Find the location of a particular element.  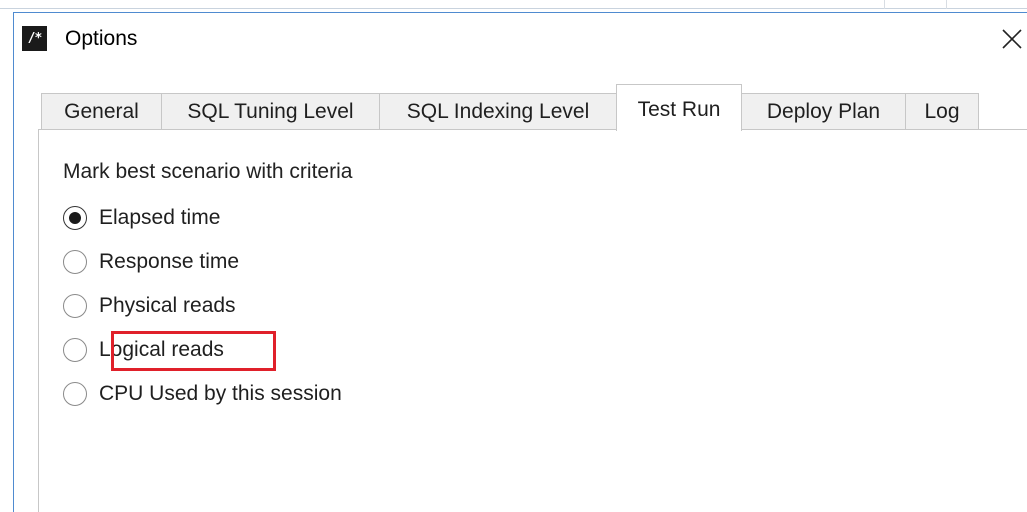

tab-test-run: Test Run is located at coordinates (679, 107).